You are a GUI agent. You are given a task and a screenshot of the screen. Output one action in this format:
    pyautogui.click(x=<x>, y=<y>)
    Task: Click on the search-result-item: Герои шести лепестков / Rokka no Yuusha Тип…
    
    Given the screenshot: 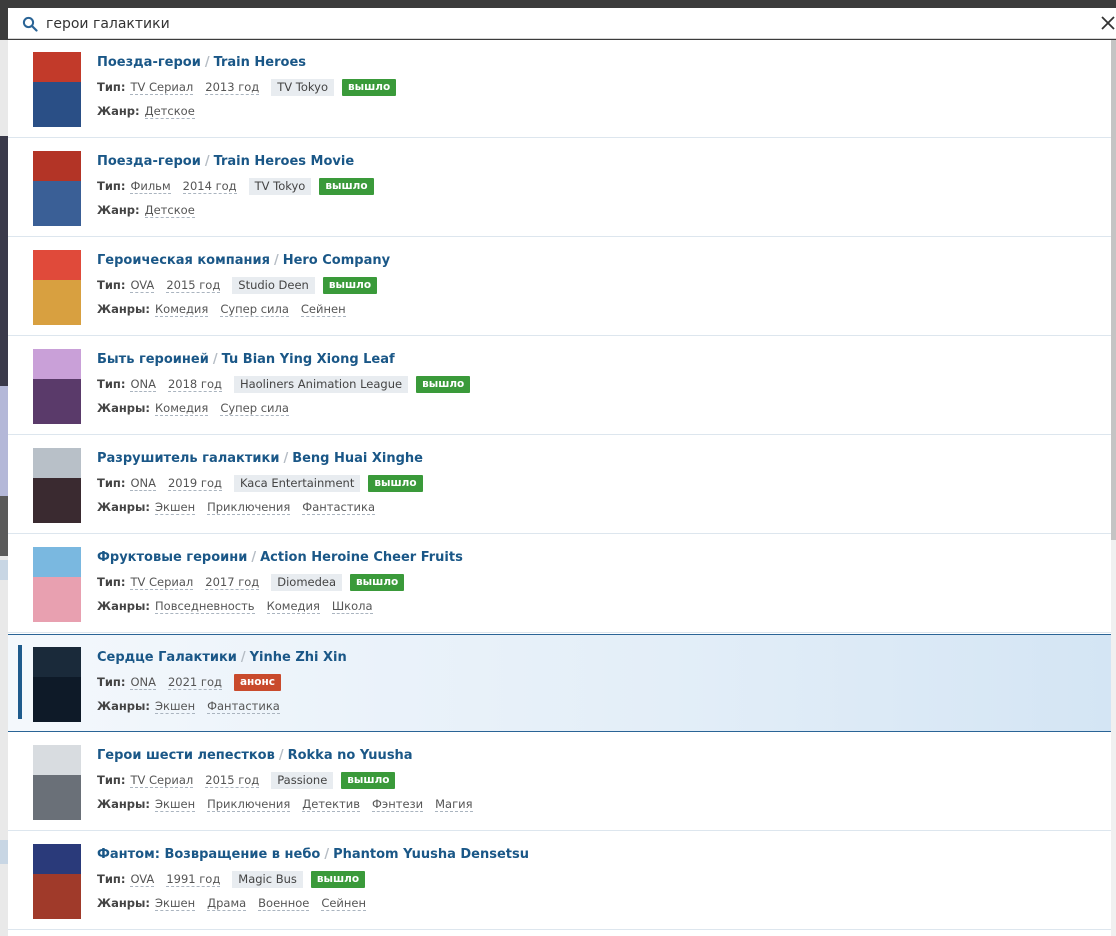 What is the action you would take?
    pyautogui.click(x=559, y=782)
    